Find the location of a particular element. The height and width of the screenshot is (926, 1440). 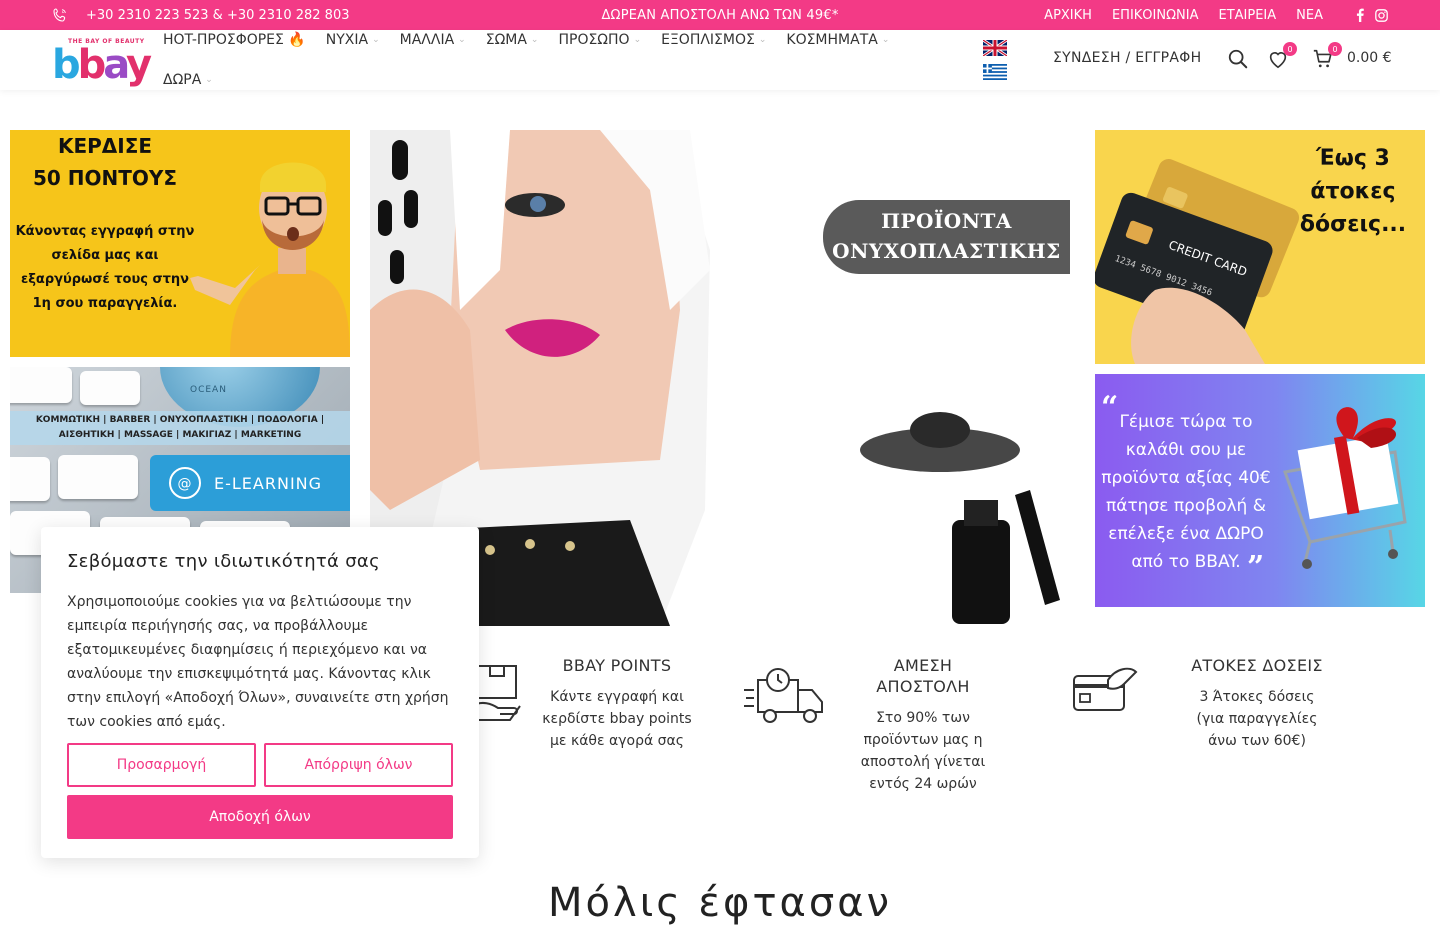

nav-item-hot-offers: HOT-ΠΡΟΣΦΟΡΕΣ 🔥 is located at coordinates (234, 40).